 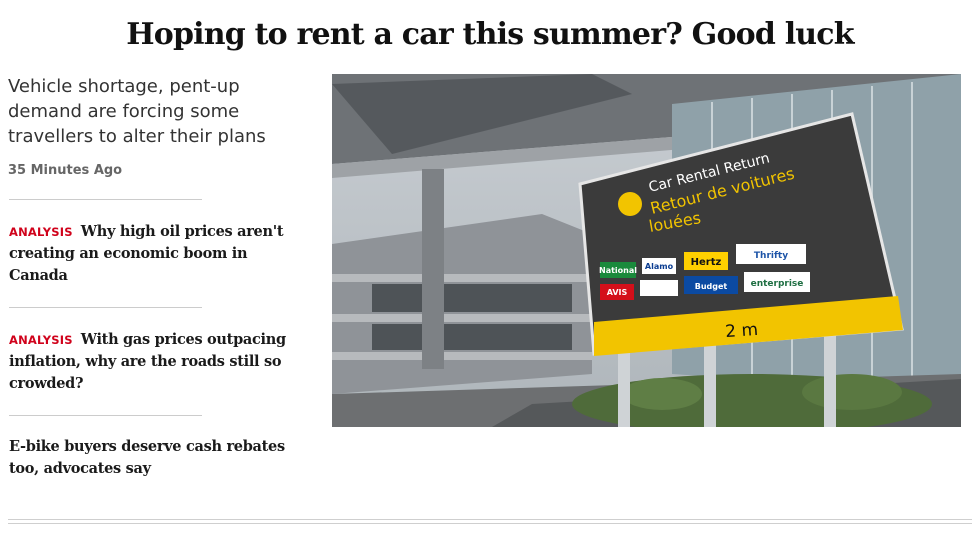 I want to click on brand-national: National, so click(x=618, y=270).